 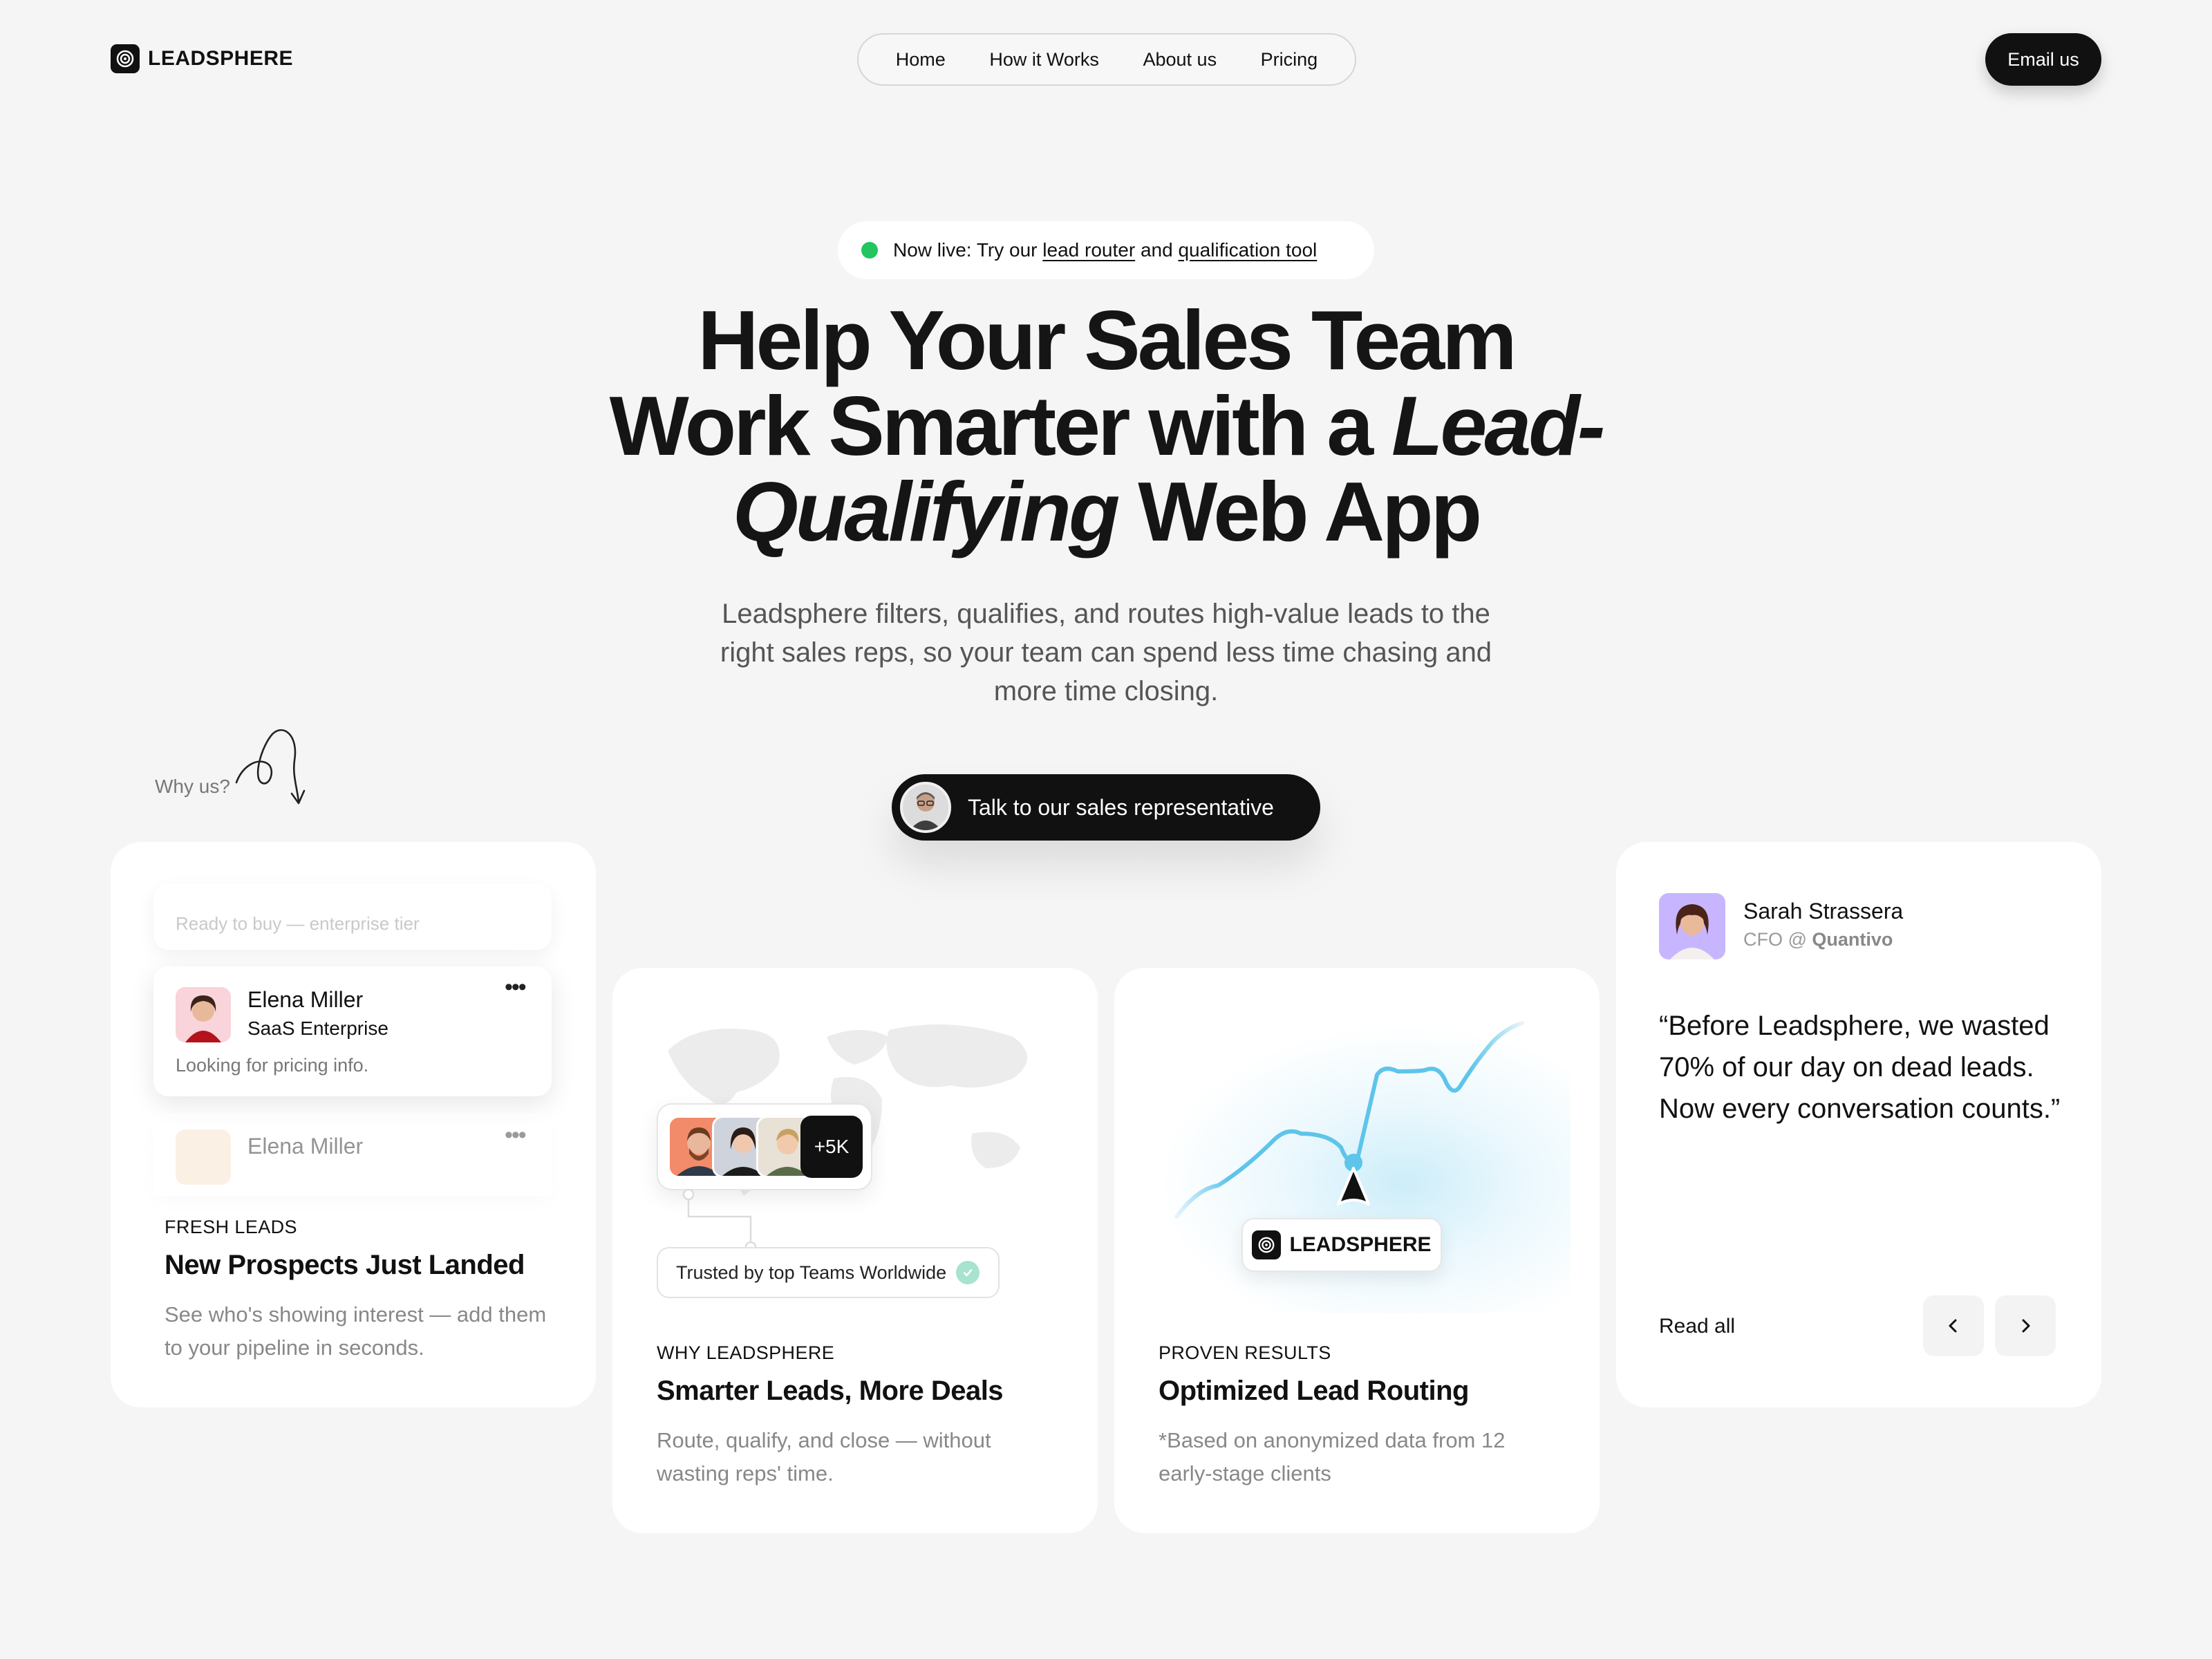 What do you see at coordinates (1824, 911) in the screenshot?
I see `testimonial-name: Sarah Strassera` at bounding box center [1824, 911].